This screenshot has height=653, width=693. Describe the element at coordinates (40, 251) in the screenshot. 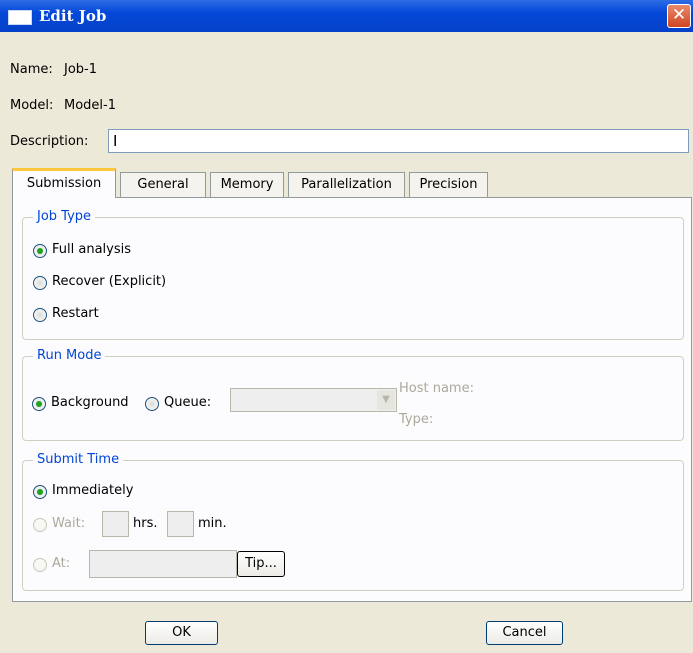

I see `full-analysis-radio` at that location.